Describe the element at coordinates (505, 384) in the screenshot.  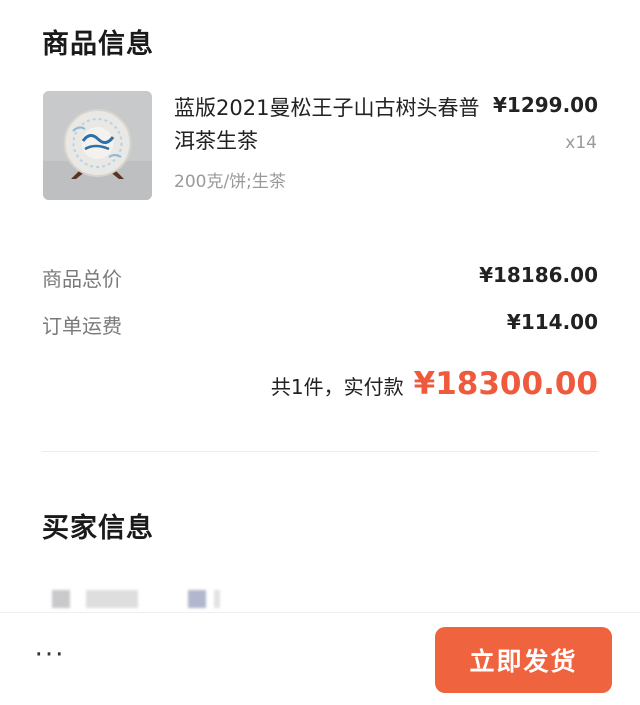
I see `total-payment-amount: ¥18300.00` at that location.